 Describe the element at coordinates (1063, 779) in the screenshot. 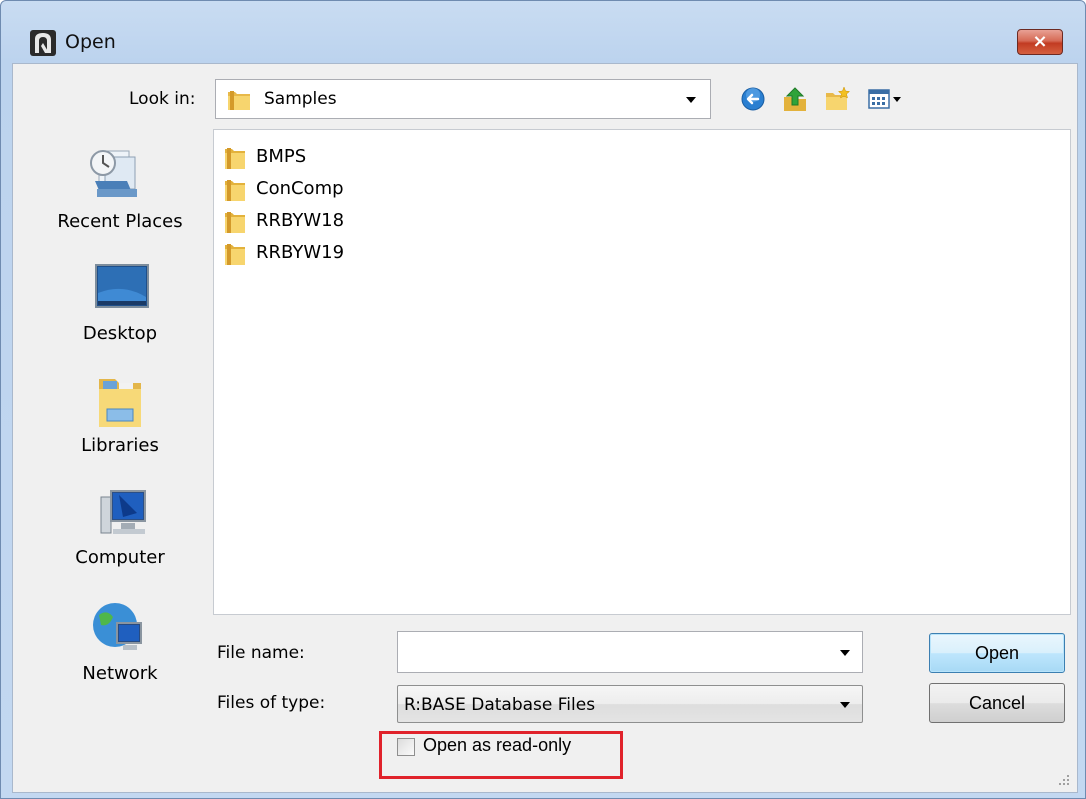

I see `resize-grip-icon` at that location.